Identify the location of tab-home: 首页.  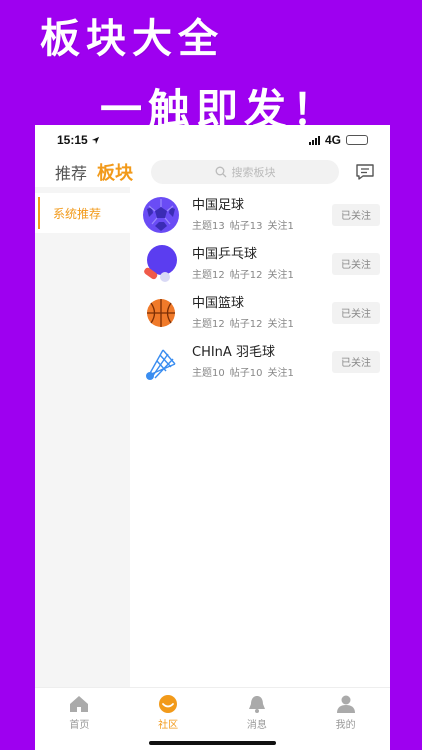
(79, 719).